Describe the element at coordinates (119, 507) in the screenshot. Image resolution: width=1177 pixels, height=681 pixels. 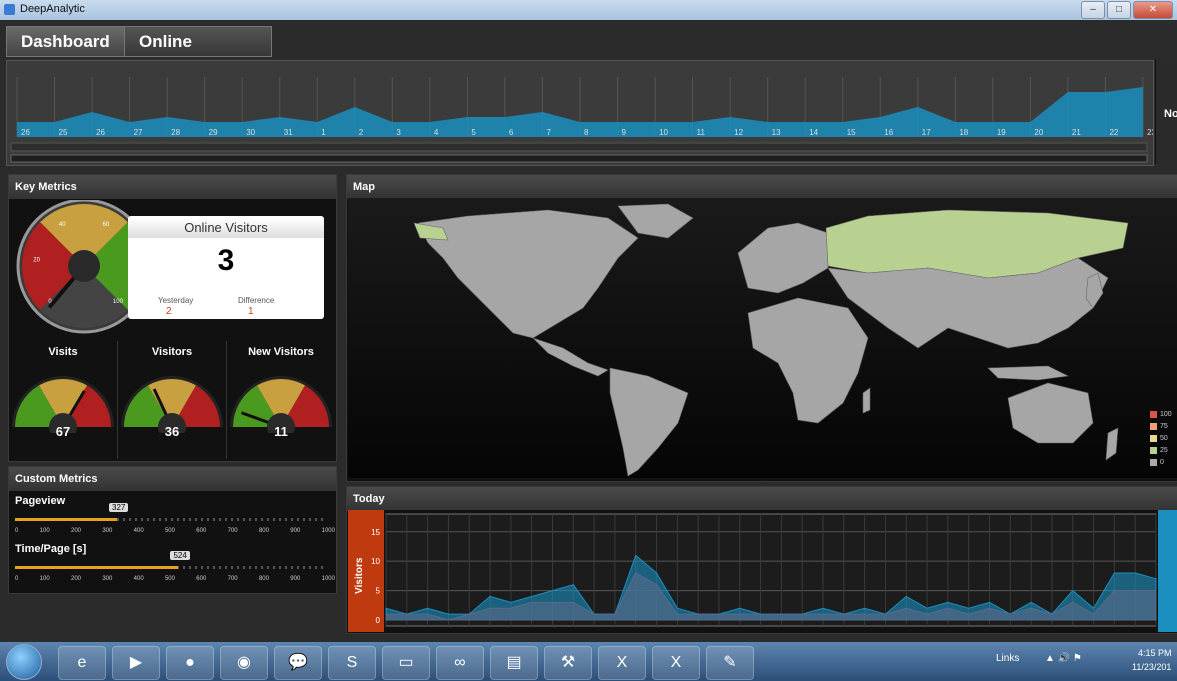
I see `pageview-slider-value: 327` at that location.